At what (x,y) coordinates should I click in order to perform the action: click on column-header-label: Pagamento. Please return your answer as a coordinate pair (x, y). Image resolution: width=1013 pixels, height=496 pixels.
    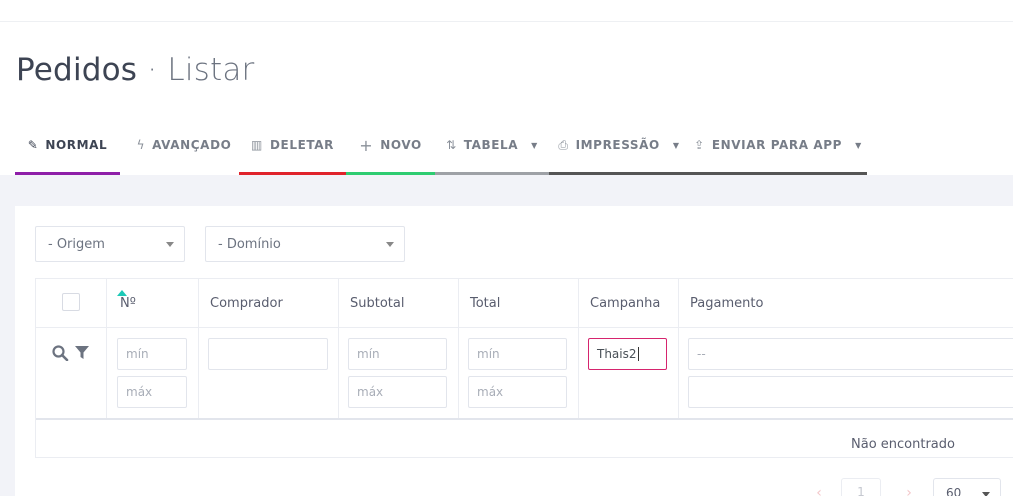
    Looking at the image, I should click on (727, 303).